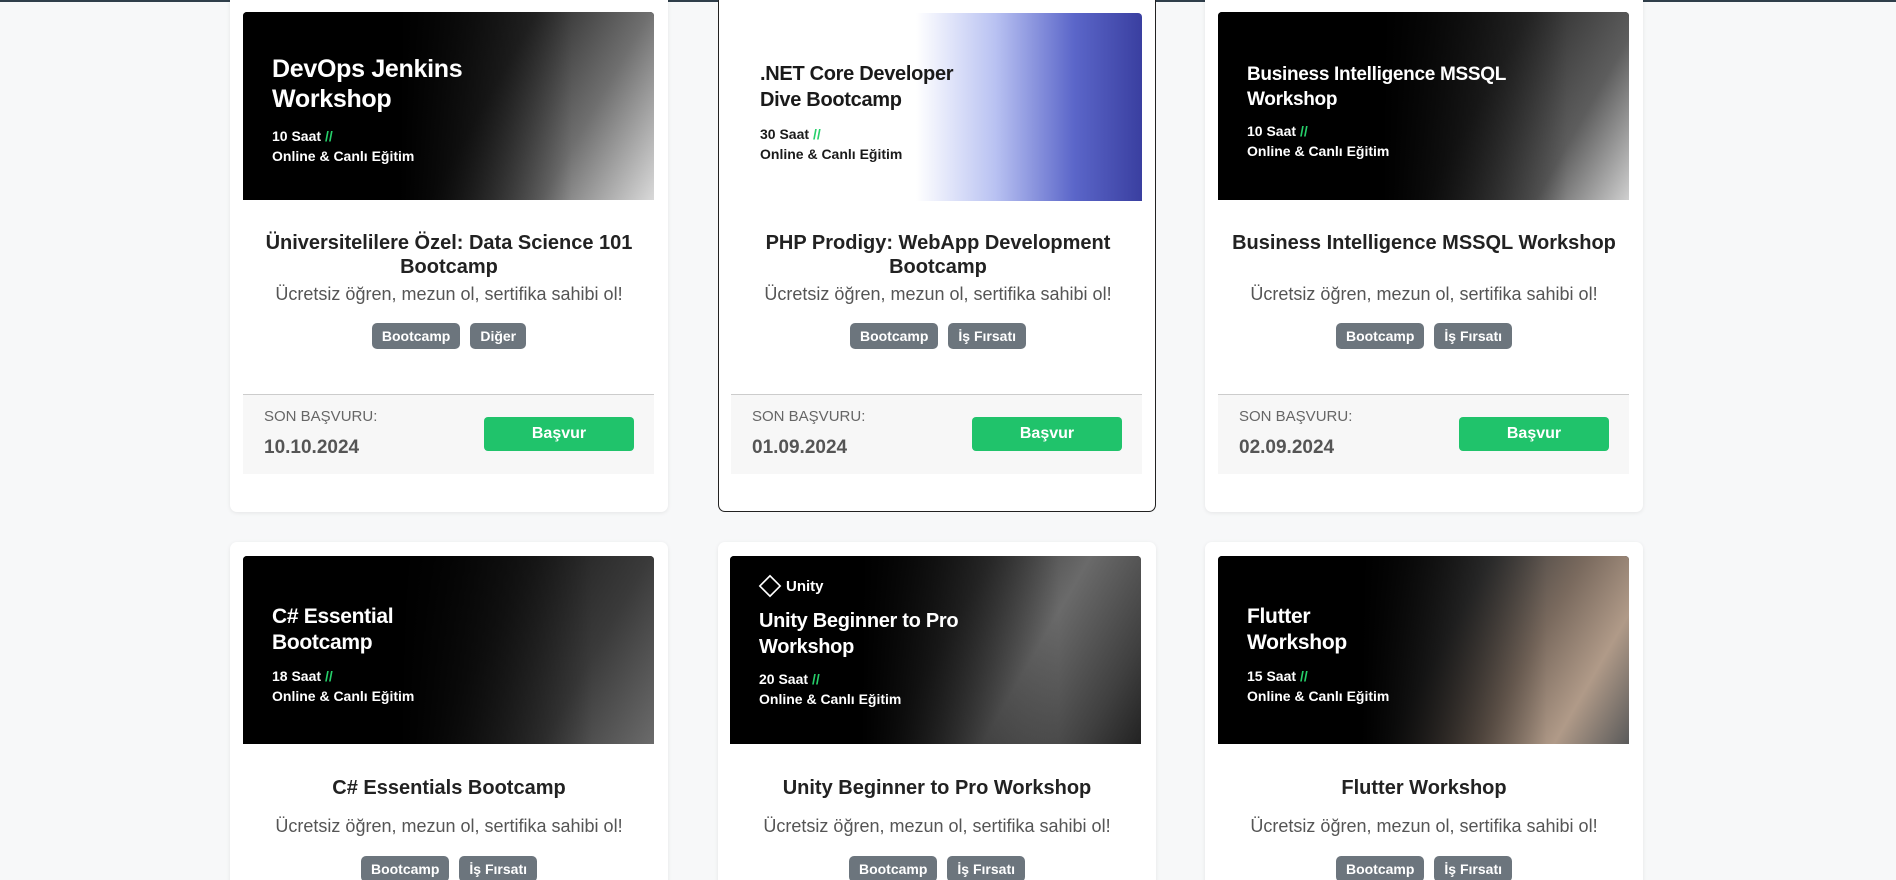  Describe the element at coordinates (1423, 434) in the screenshot. I see `card-footer: SON BAŞVURU: 02.09.2024 Başvur` at that location.